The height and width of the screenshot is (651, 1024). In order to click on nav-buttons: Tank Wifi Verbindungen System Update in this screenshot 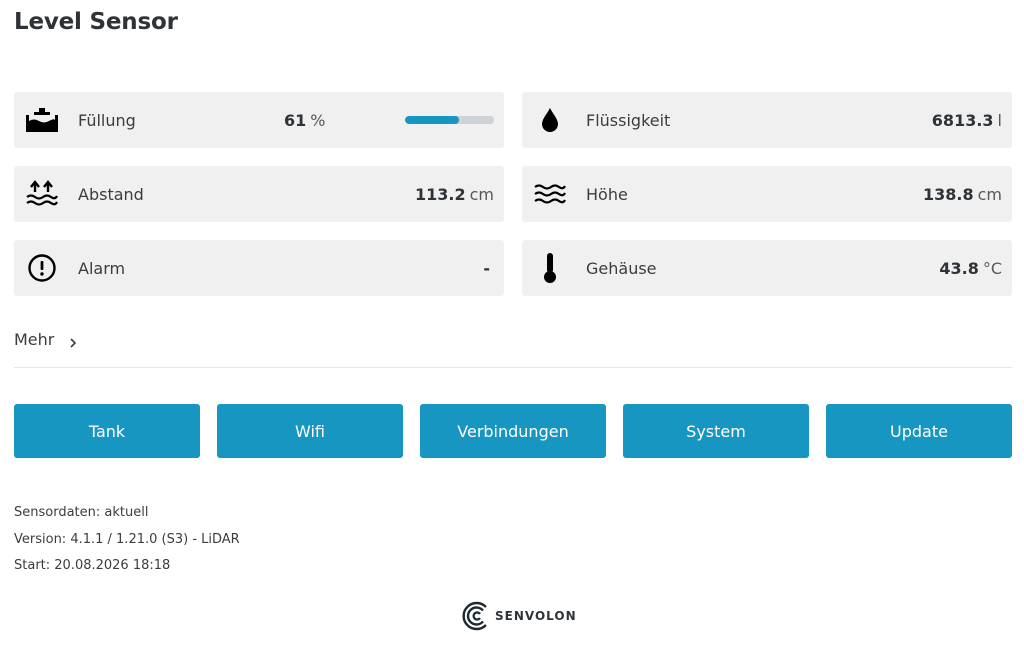, I will do `click(513, 431)`.